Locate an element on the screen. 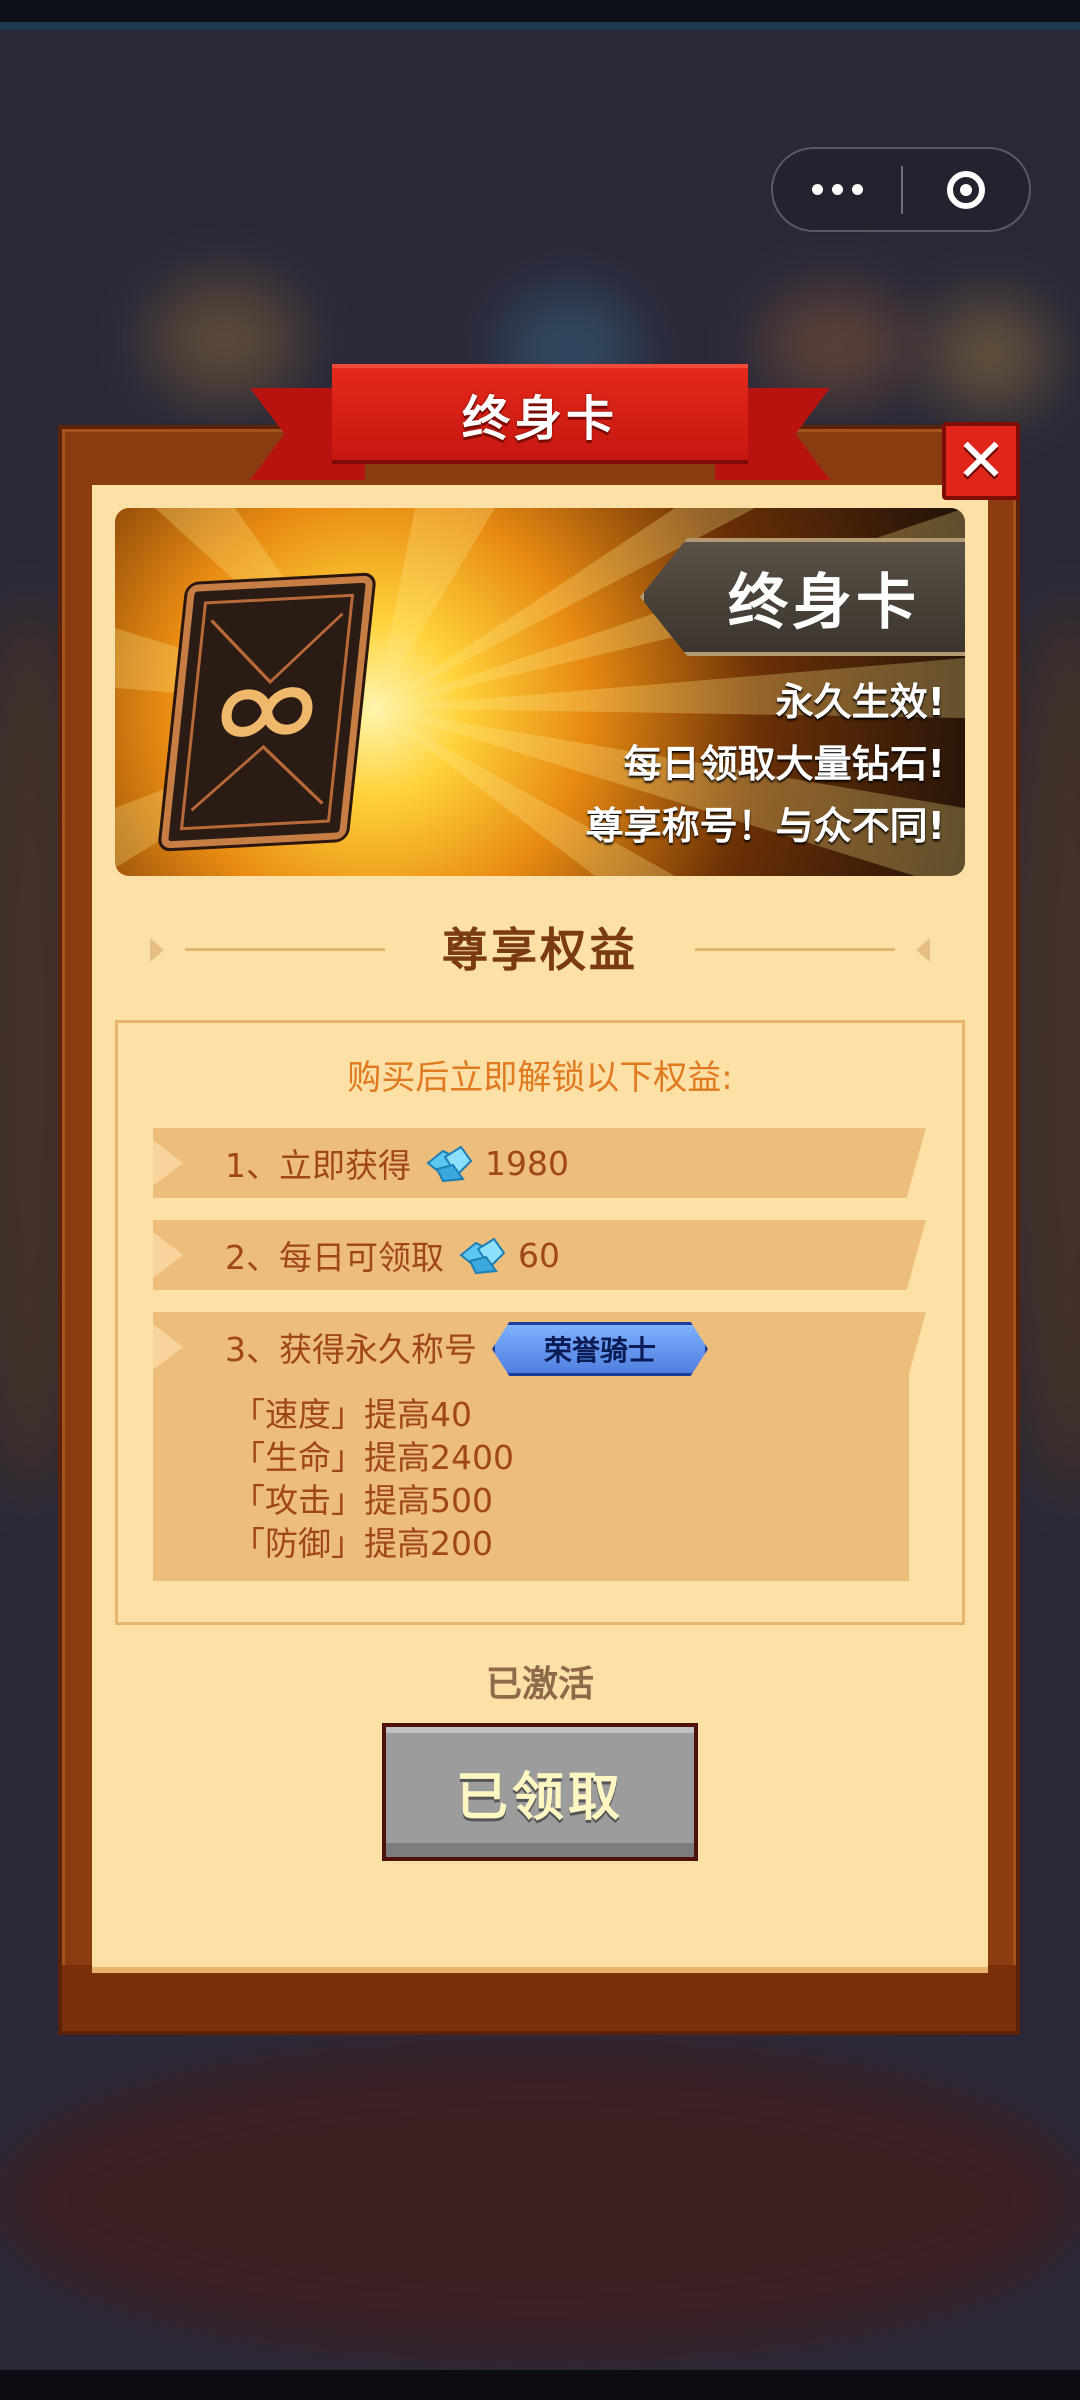 The image size is (1080, 2400). banner-line-3: 尊享称号！与众不同! is located at coordinates (765, 826).